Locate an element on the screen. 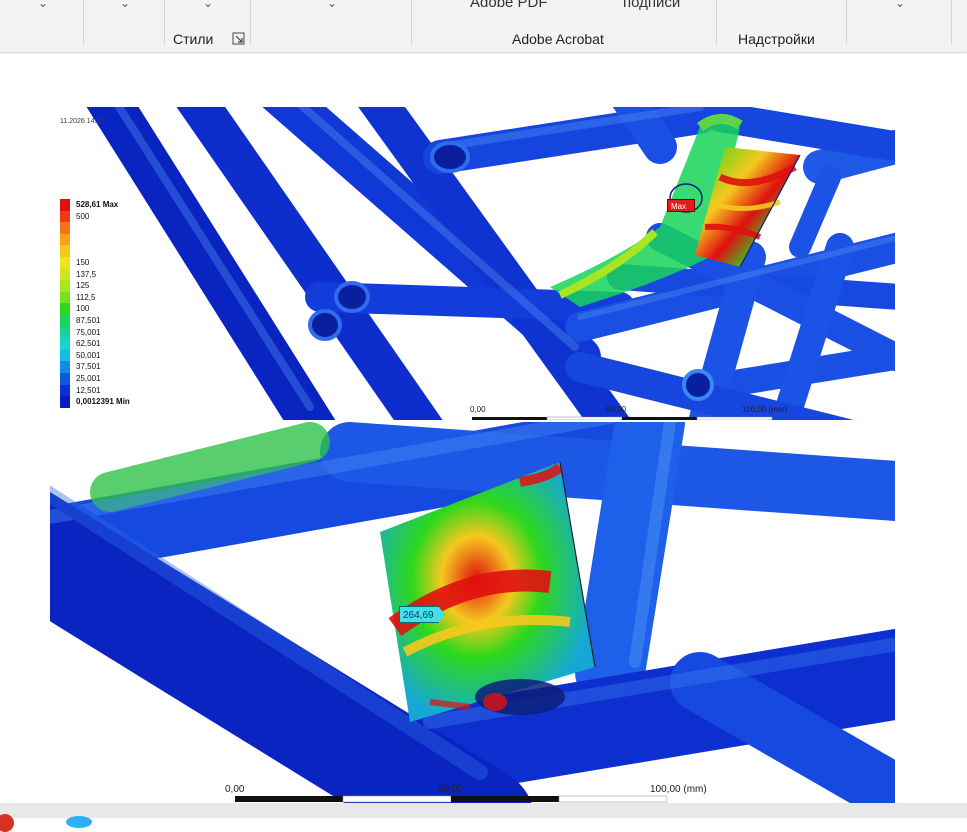  header-date: 11.2026 14:32 is located at coordinates (82, 121).